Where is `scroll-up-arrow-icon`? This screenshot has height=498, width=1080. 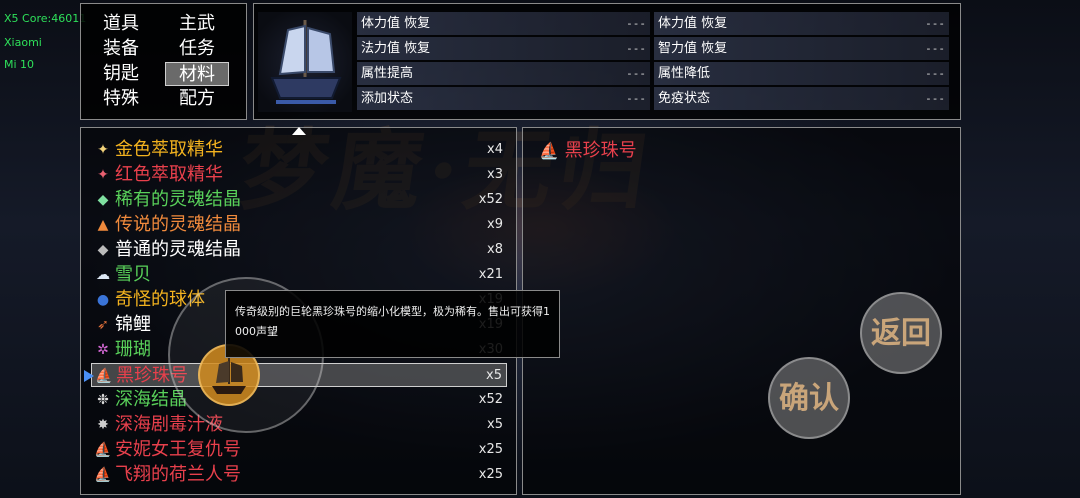 scroll-up-arrow-icon is located at coordinates (299, 131).